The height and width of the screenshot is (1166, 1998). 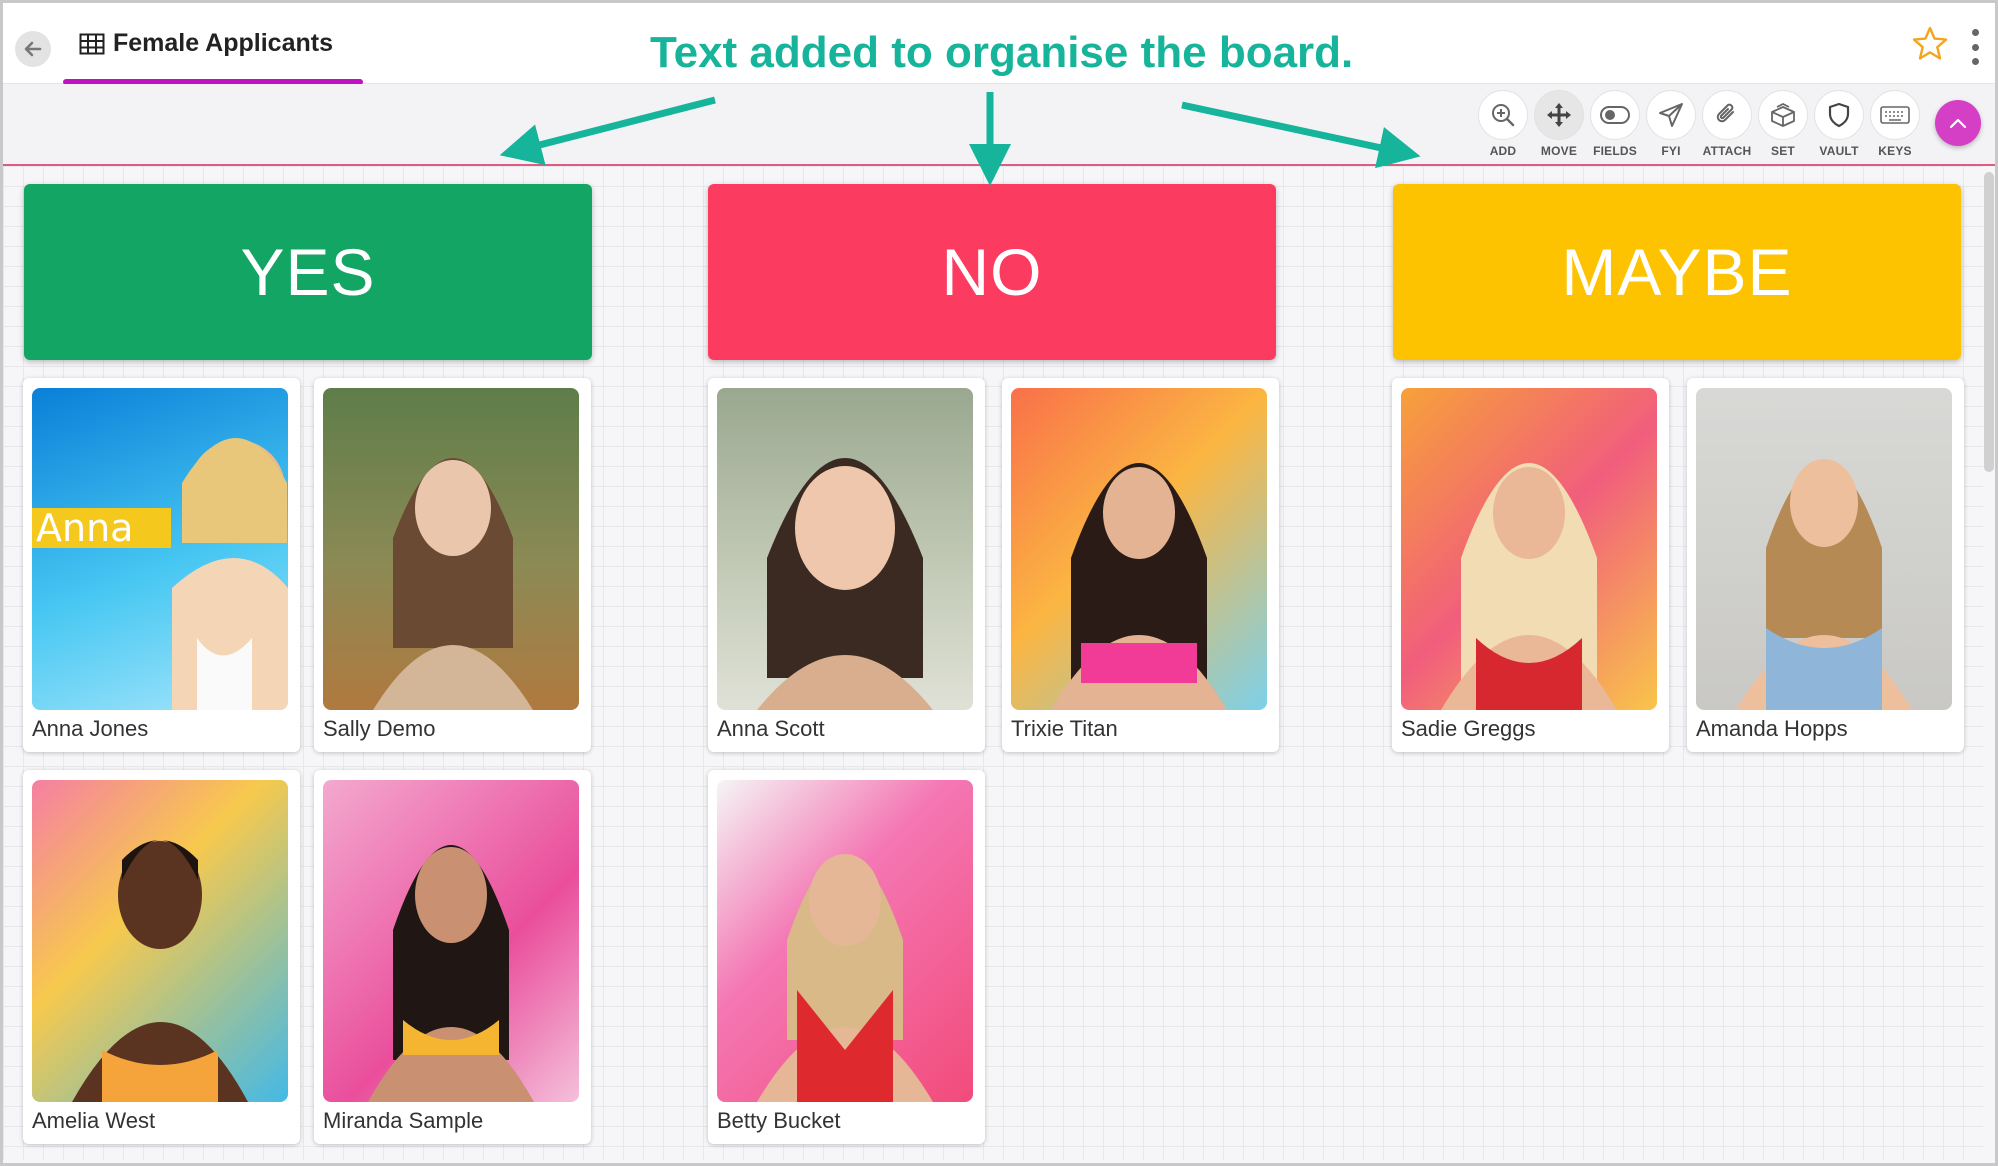 I want to click on tool-label: KEYS, so click(x=1895, y=151).